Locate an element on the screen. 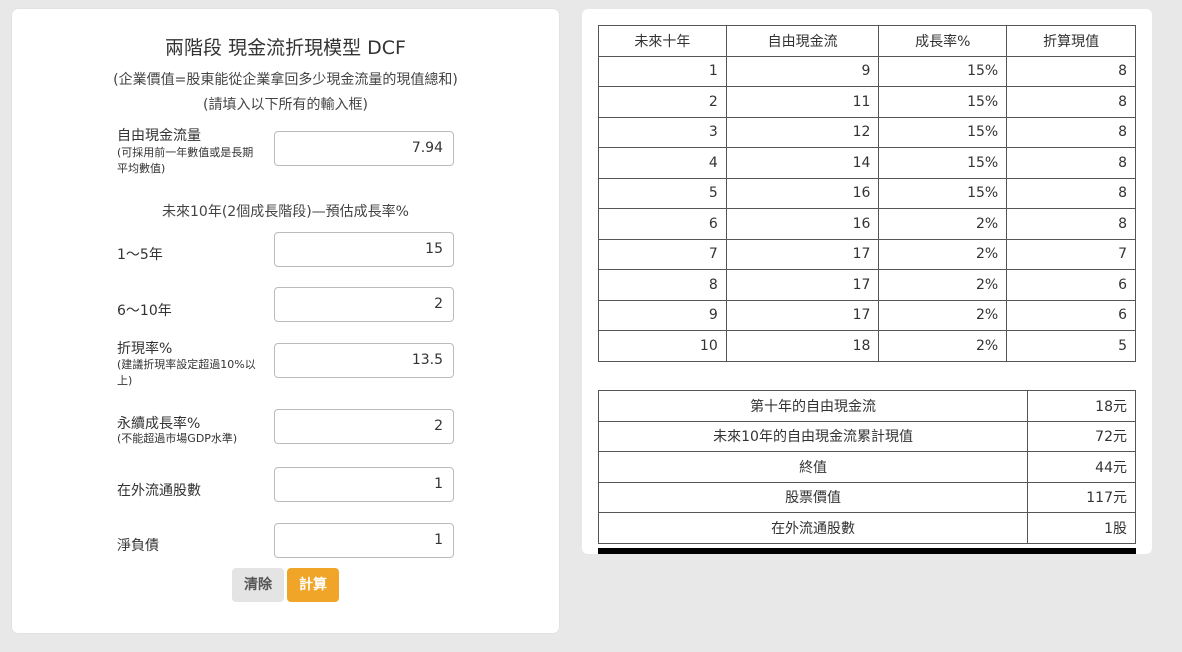  discount-rate-input: 13.5 is located at coordinates (364, 360).